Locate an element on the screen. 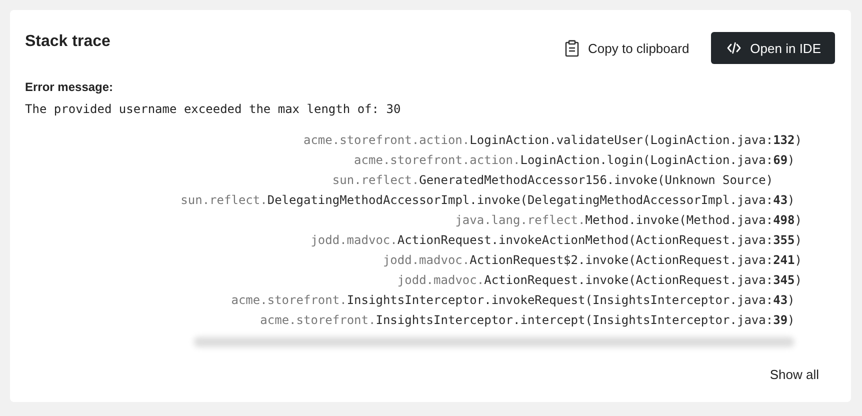  stack-frame: acme.storefront.InsightsInterceptor.intercept(InsightsInterceptor.java:39) is located at coordinates (531, 320).